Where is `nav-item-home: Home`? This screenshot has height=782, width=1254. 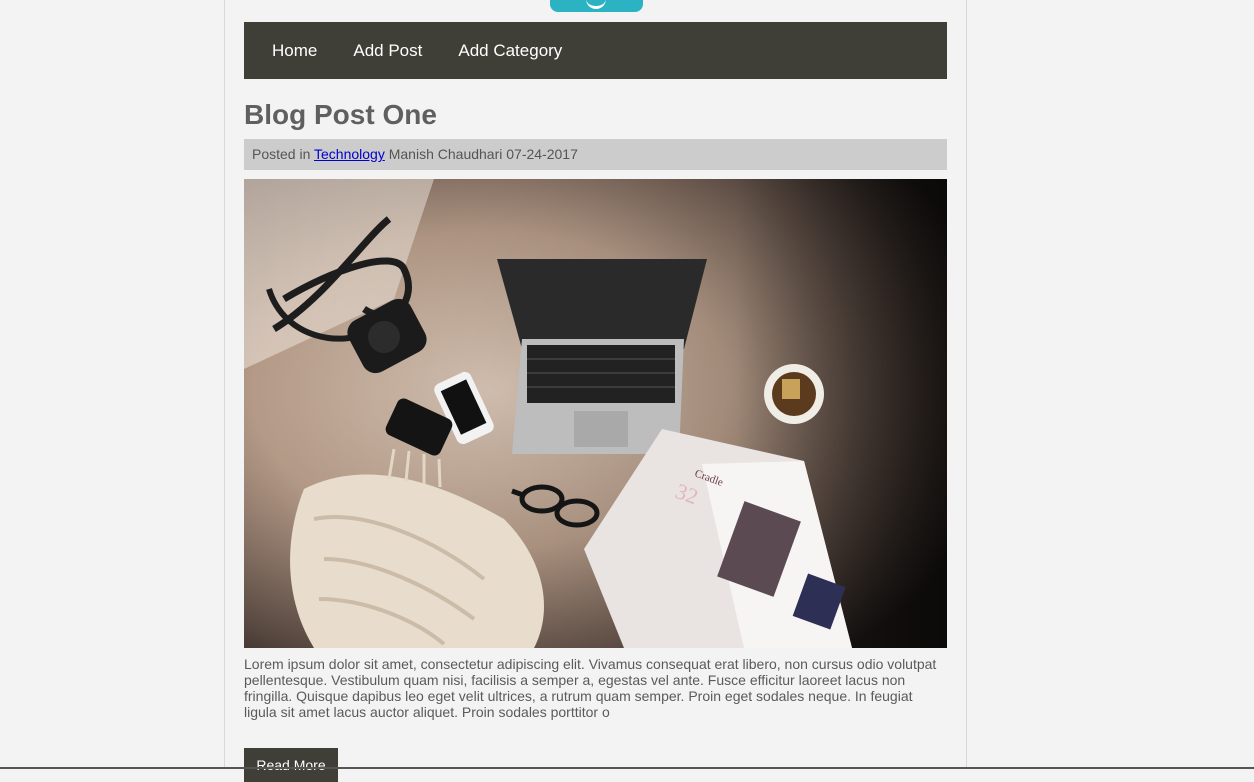 nav-item-home: Home is located at coordinates (294, 50).